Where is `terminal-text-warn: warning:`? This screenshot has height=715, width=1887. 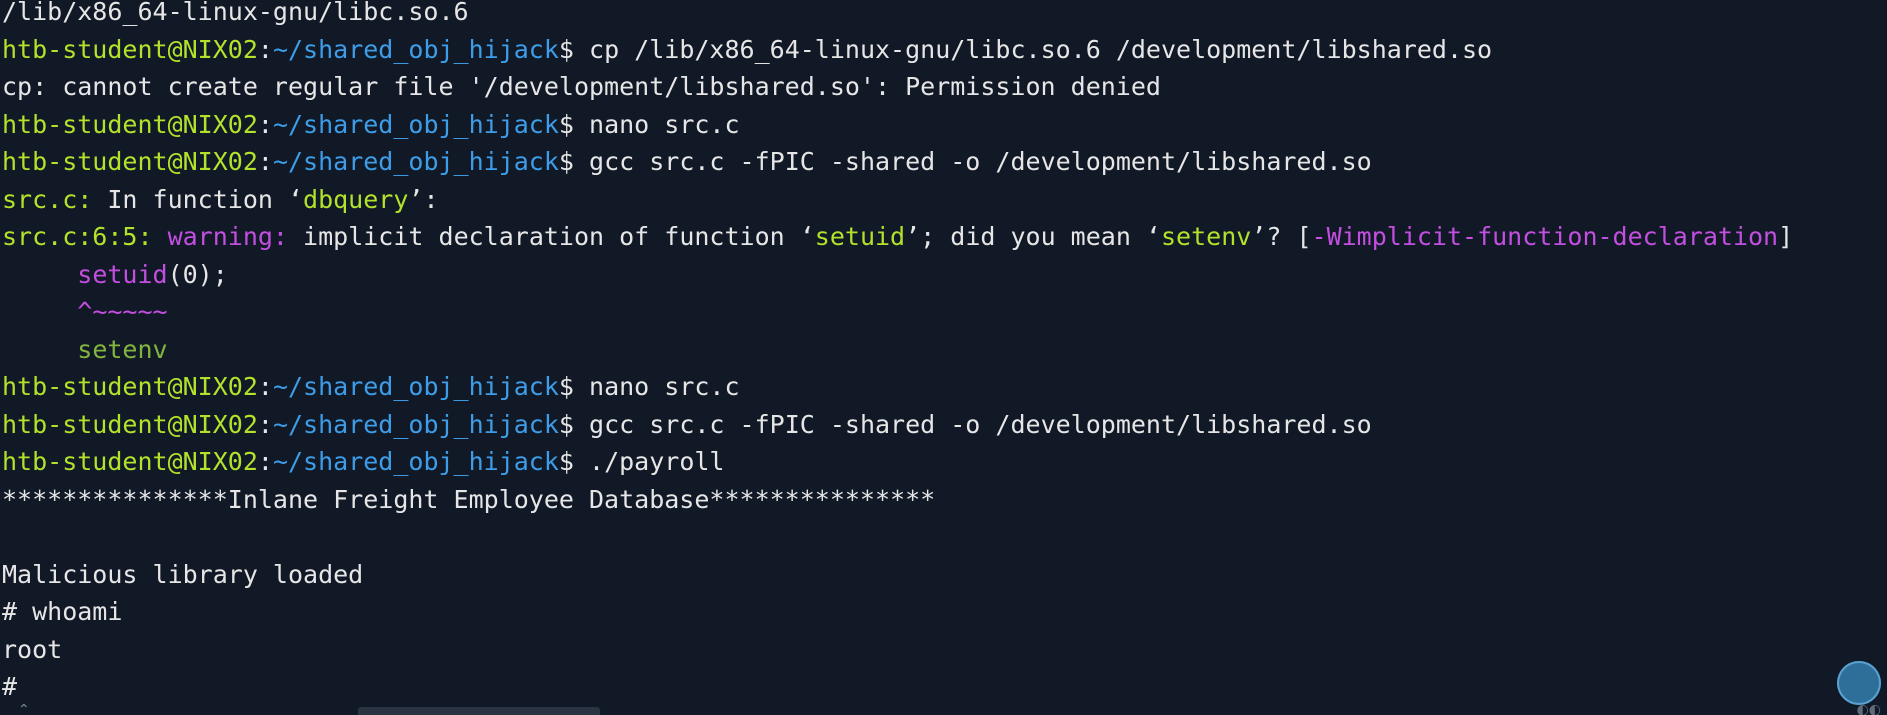 terminal-text-warn: warning: is located at coordinates (227, 236).